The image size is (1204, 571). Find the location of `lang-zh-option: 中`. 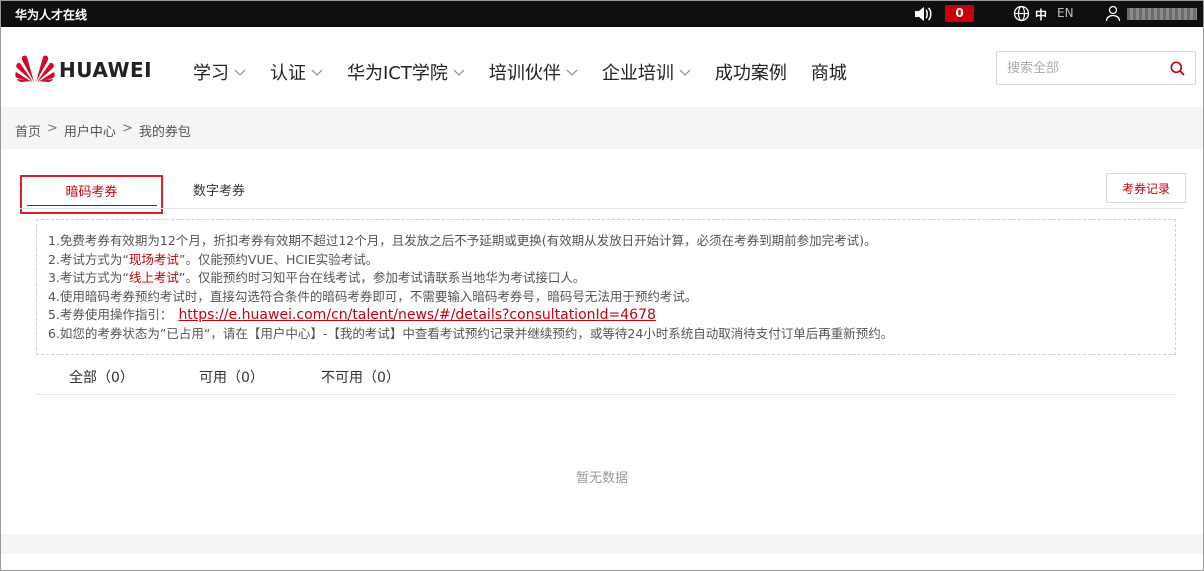

lang-zh-option: 中 is located at coordinates (1041, 14).